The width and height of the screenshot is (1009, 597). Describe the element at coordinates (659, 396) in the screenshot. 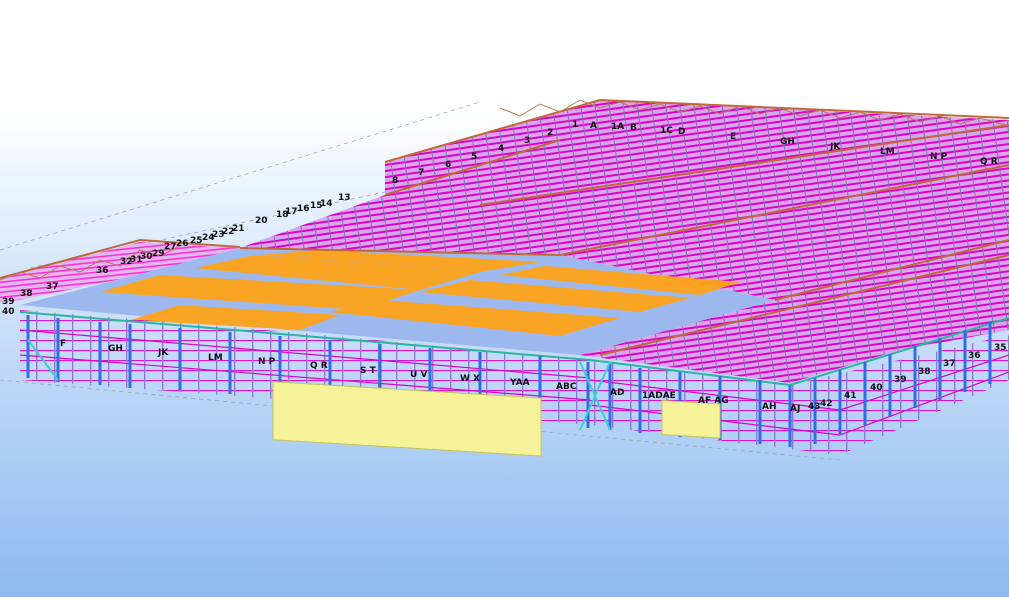

I see `grid-label: 1ADAE` at that location.